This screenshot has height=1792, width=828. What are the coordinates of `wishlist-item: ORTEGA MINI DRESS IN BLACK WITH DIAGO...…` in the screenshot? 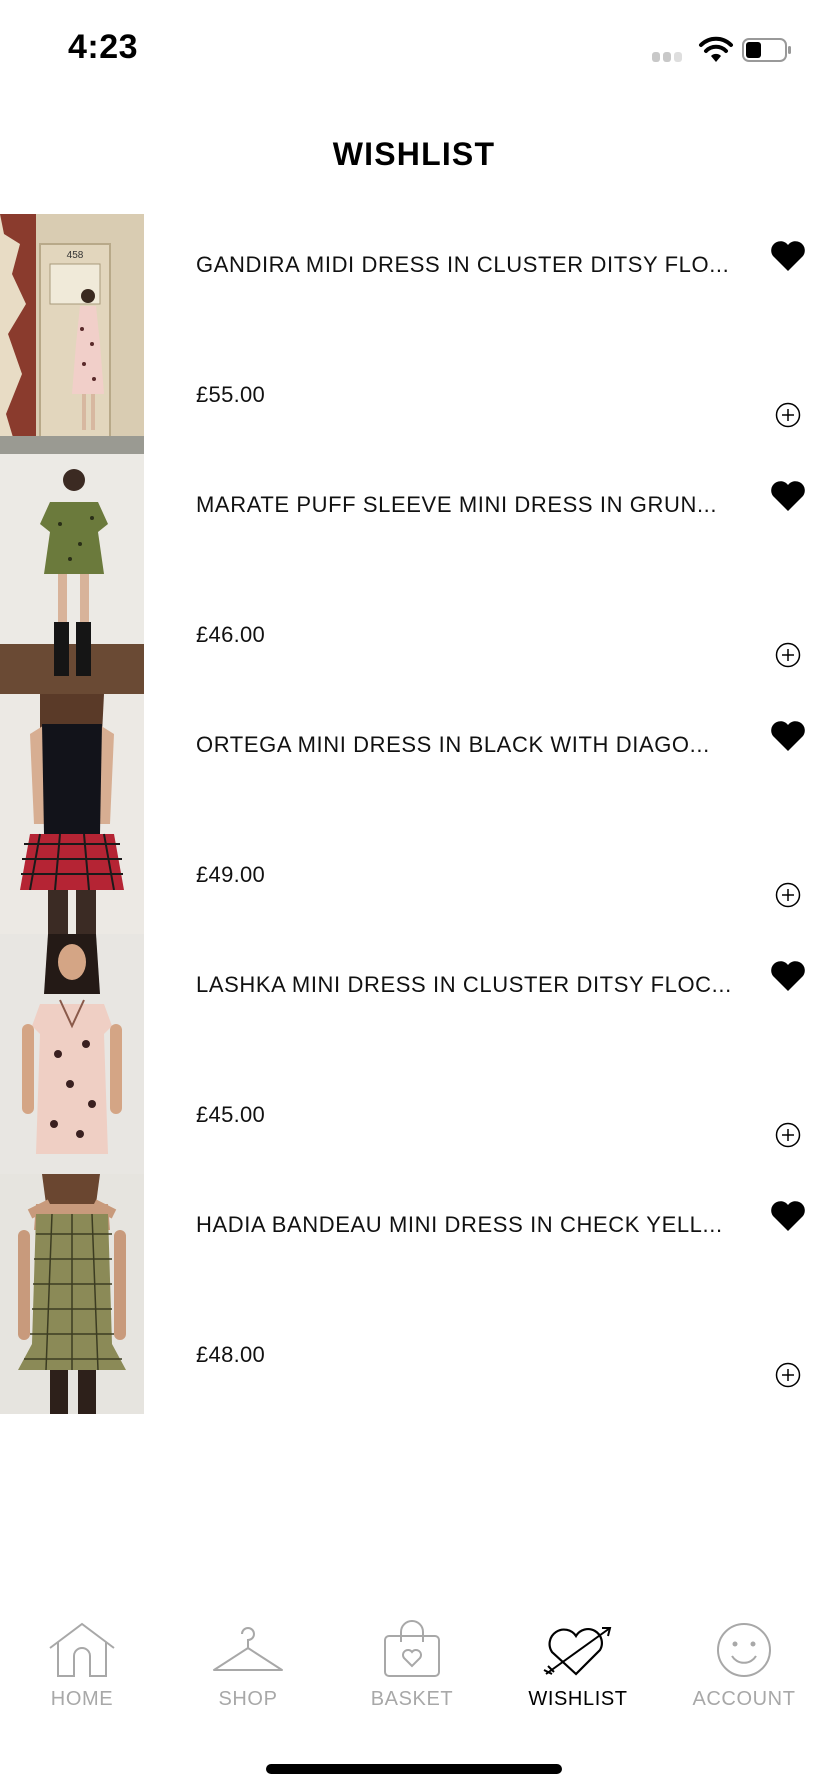 It's located at (414, 814).